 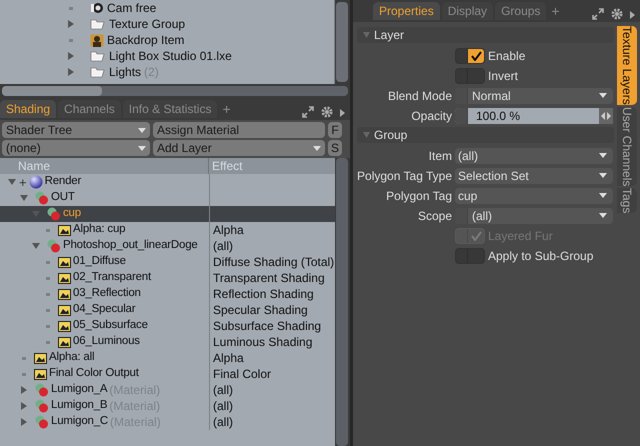 I want to click on tree-item-label: Lumigon_B, so click(x=79, y=406).